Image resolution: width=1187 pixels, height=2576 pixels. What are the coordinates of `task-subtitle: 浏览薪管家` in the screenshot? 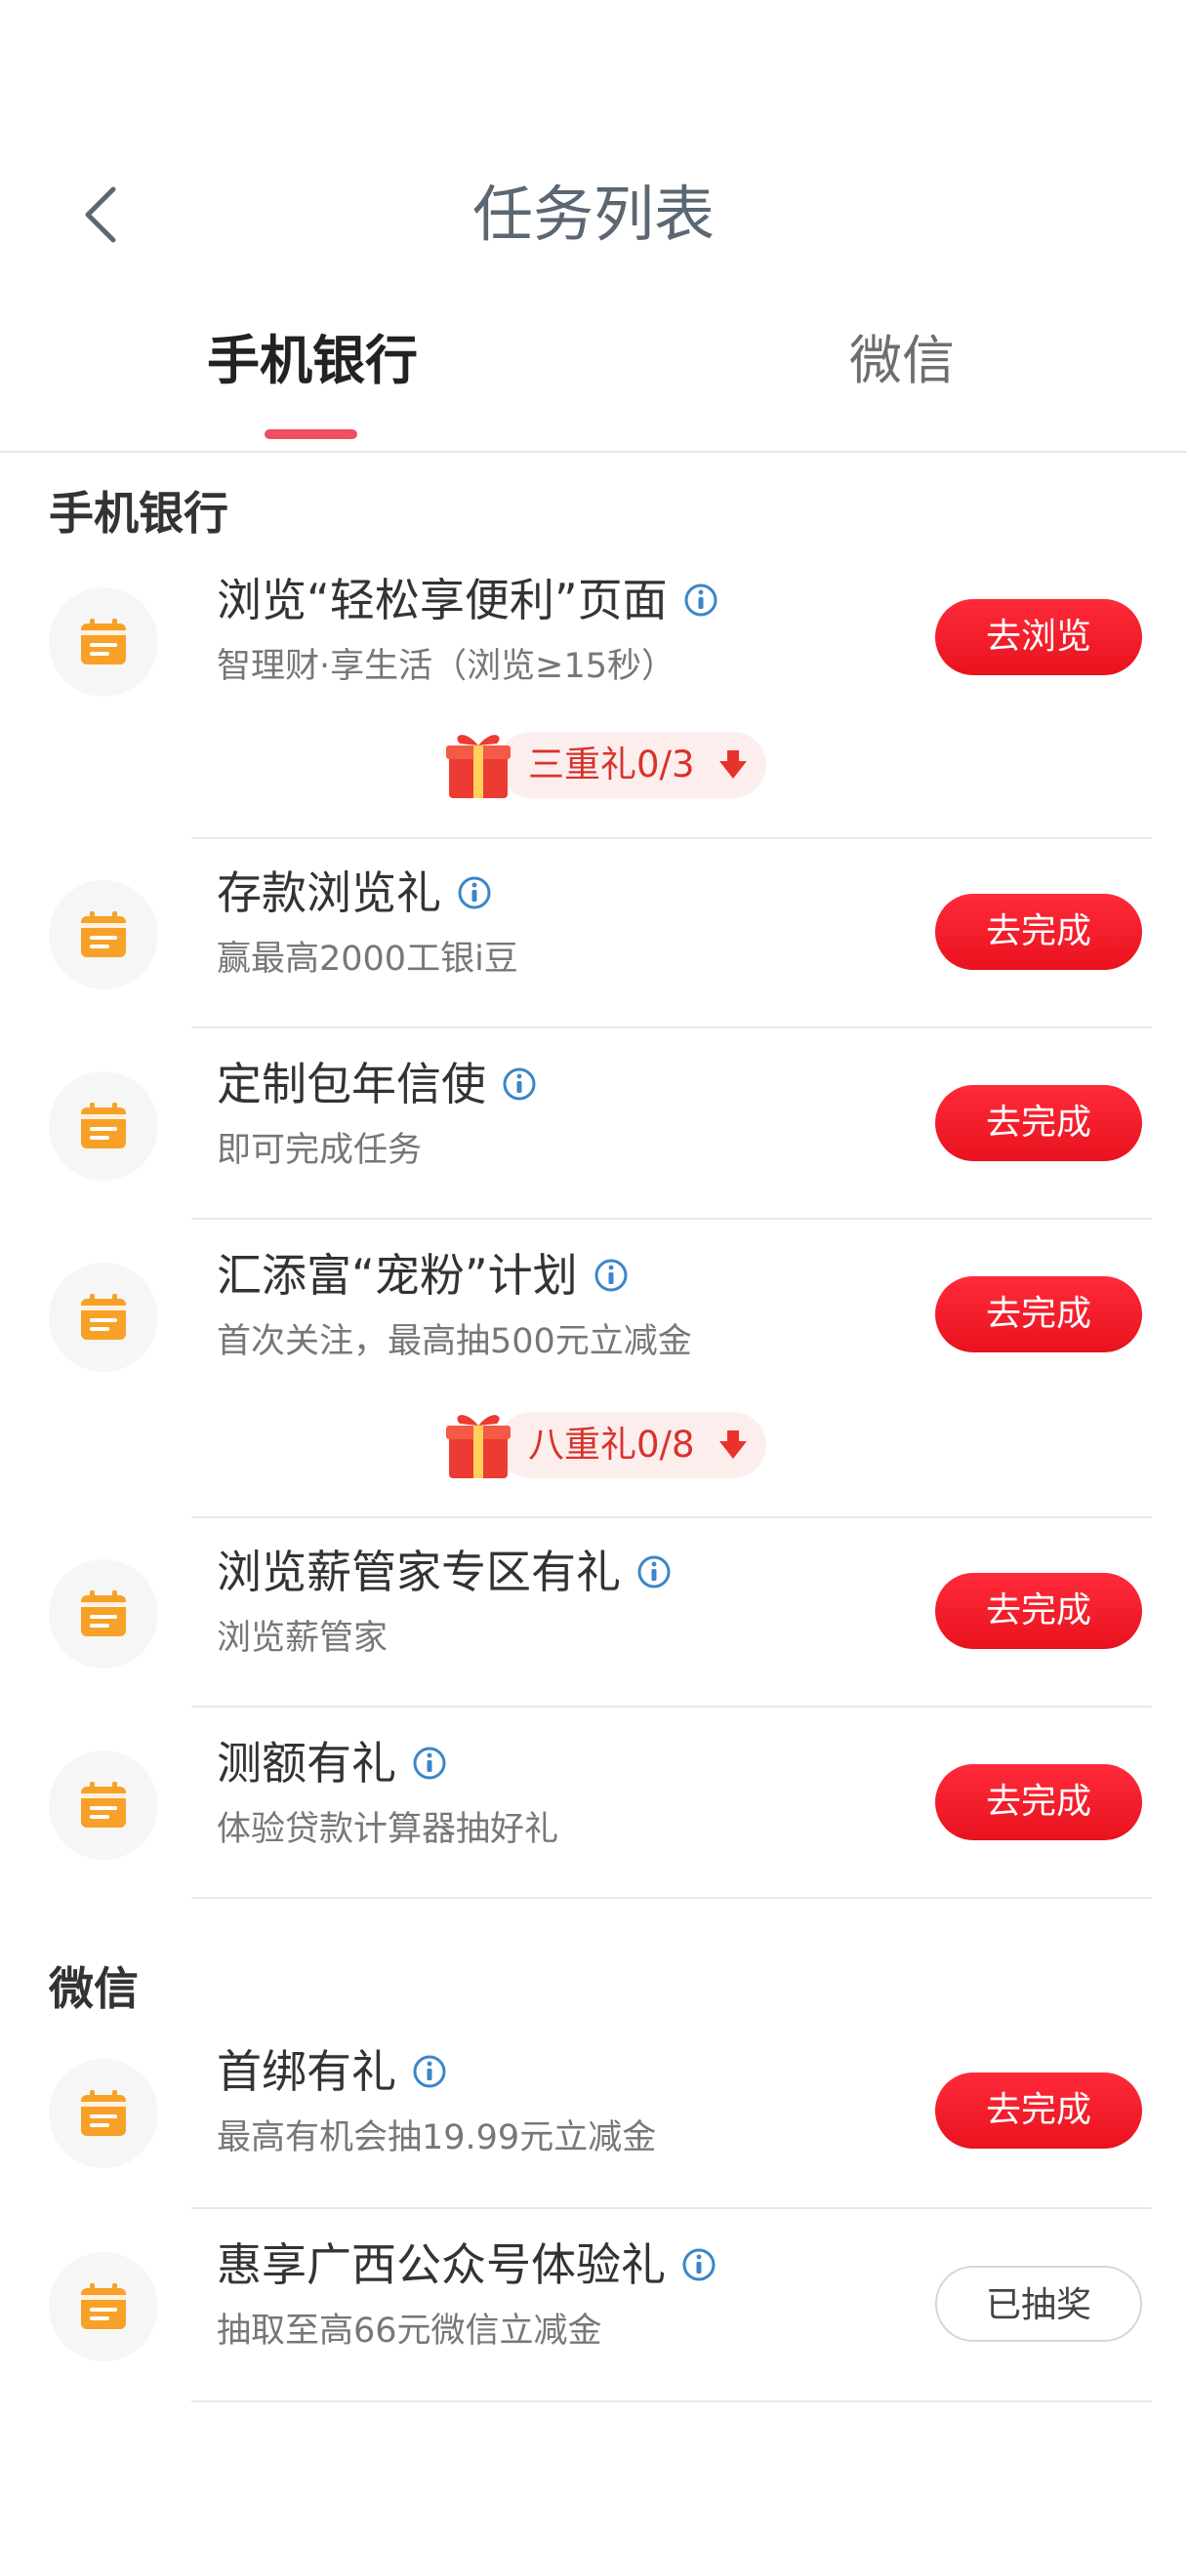 It's located at (303, 1638).